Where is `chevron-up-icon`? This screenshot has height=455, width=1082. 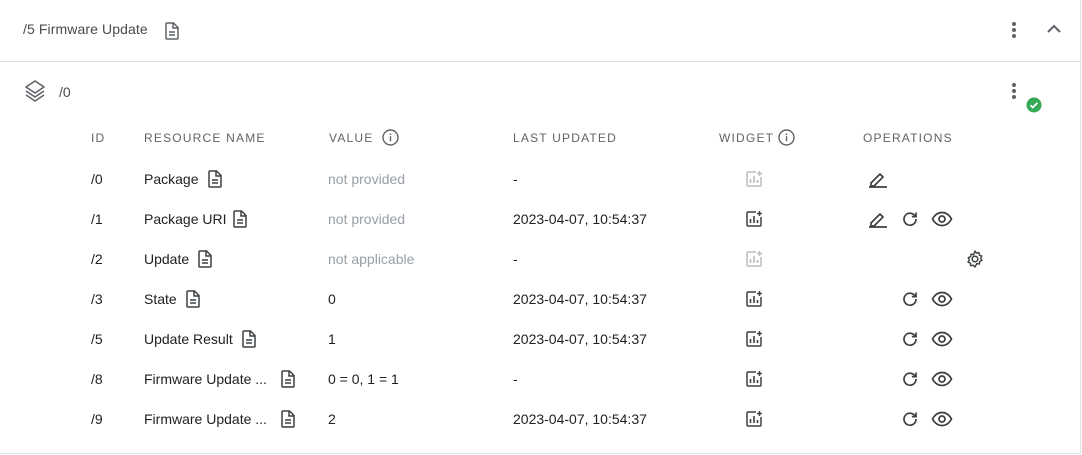 chevron-up-icon is located at coordinates (1054, 29).